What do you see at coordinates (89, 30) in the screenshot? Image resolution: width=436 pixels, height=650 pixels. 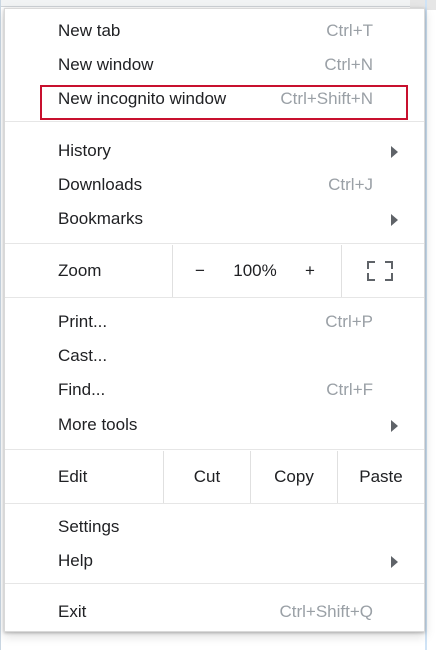 I see `menu-item-label: New tab` at bounding box center [89, 30].